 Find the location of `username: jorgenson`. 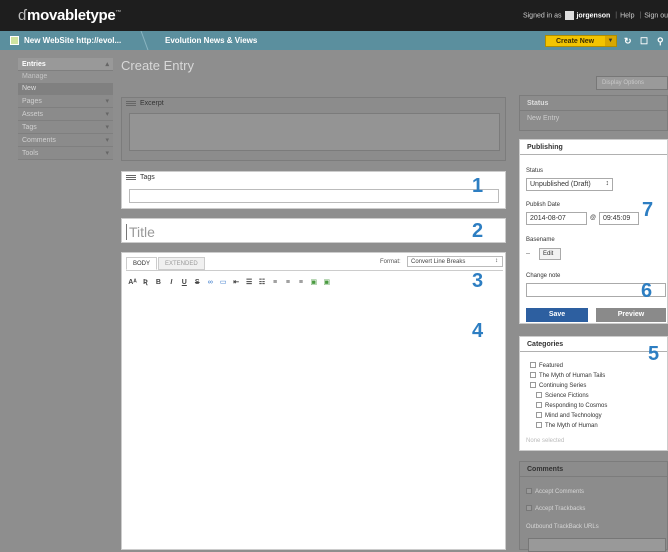

username: jorgenson is located at coordinates (593, 15).